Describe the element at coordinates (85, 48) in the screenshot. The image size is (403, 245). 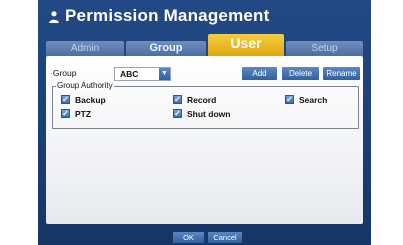
I see `tab-admin: Admin` at that location.